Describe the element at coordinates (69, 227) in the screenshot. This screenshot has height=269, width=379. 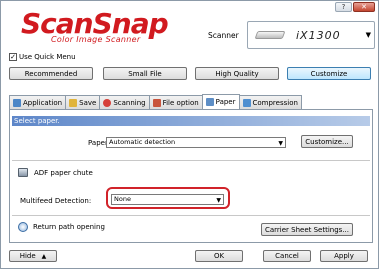
I see `return-path-label: Return path opening` at that location.